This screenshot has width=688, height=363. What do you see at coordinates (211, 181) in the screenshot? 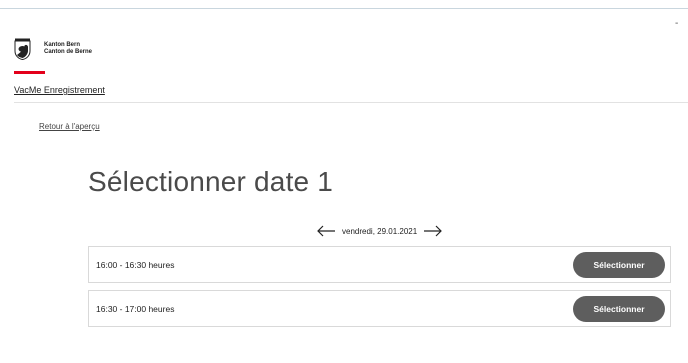
I see `page-title: Sélectionner date 1` at bounding box center [211, 181].